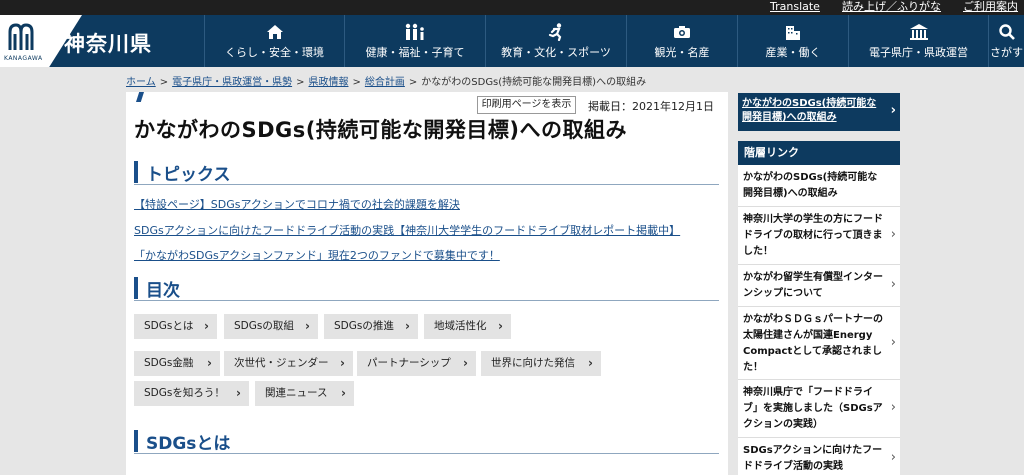 This screenshot has width=1024, height=475. What do you see at coordinates (23, 58) in the screenshot?
I see `logo-subtext: KANAGAWA` at bounding box center [23, 58].